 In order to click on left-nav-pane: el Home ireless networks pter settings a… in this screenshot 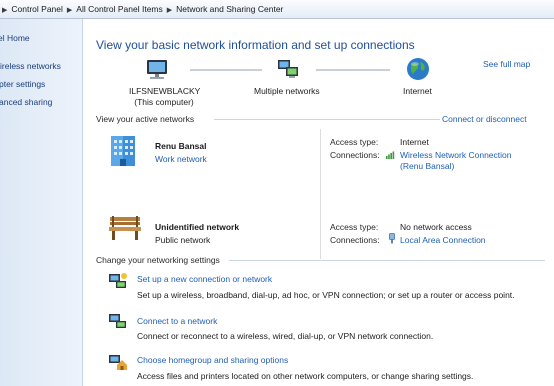, I will do `click(41, 202)`.